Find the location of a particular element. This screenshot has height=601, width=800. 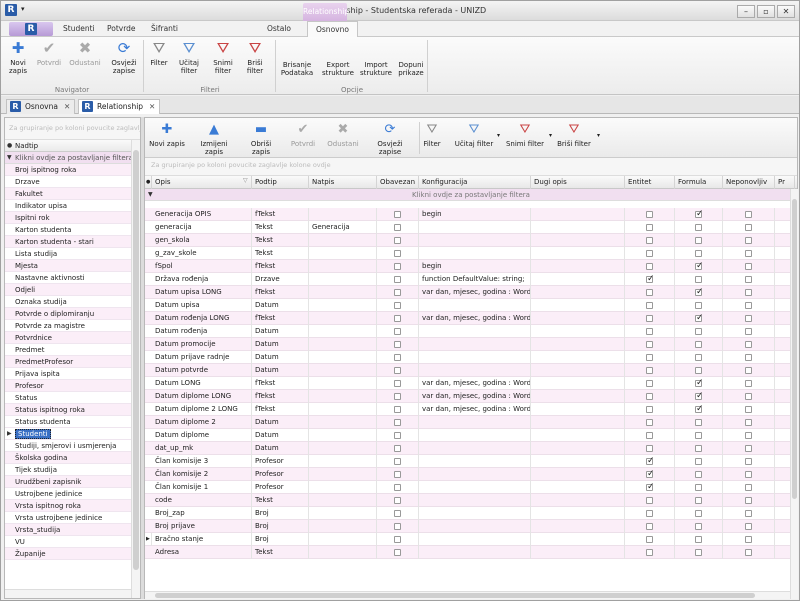

list-item: Ustrojbene jedinice is located at coordinates (72, 494).